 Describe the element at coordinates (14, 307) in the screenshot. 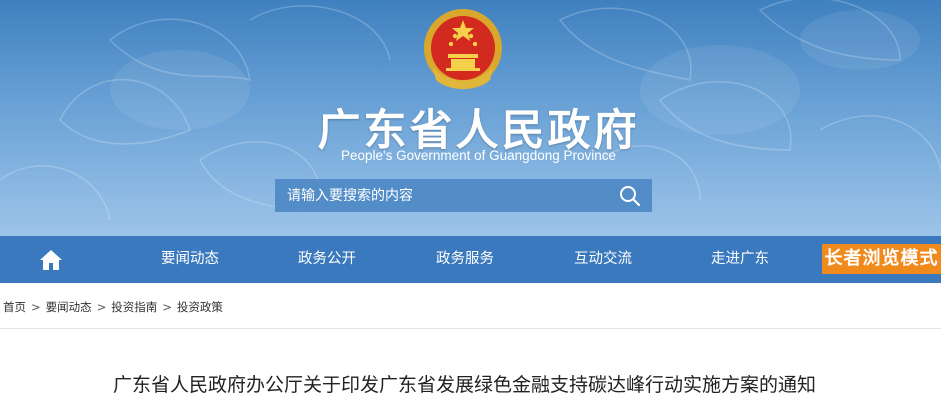

I see `breadcrumb-item-home: 首页` at that location.